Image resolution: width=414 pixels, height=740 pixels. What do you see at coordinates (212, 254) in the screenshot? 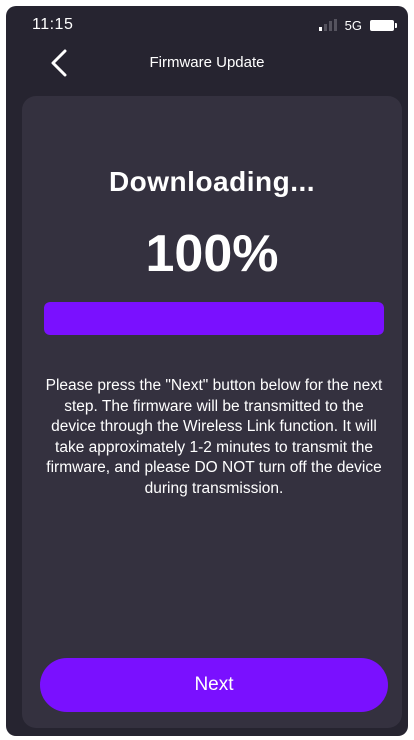
I see `download-percent: 100%` at bounding box center [212, 254].